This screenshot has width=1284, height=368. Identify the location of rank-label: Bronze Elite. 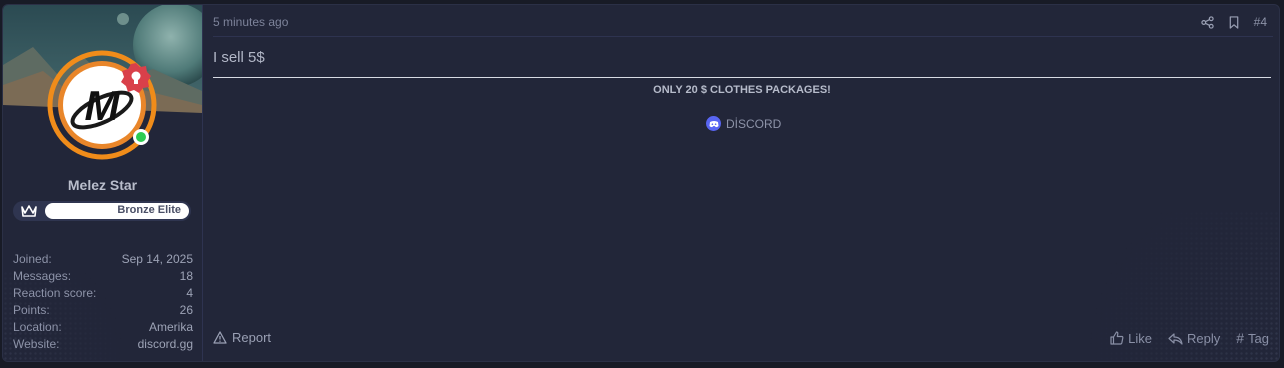
(149, 210).